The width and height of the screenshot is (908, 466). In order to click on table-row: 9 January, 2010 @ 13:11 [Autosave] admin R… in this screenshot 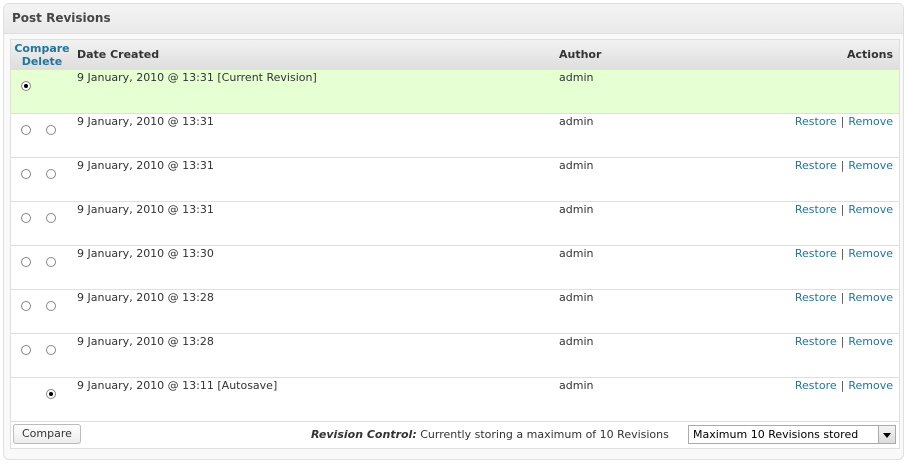, I will do `click(455, 400)`.